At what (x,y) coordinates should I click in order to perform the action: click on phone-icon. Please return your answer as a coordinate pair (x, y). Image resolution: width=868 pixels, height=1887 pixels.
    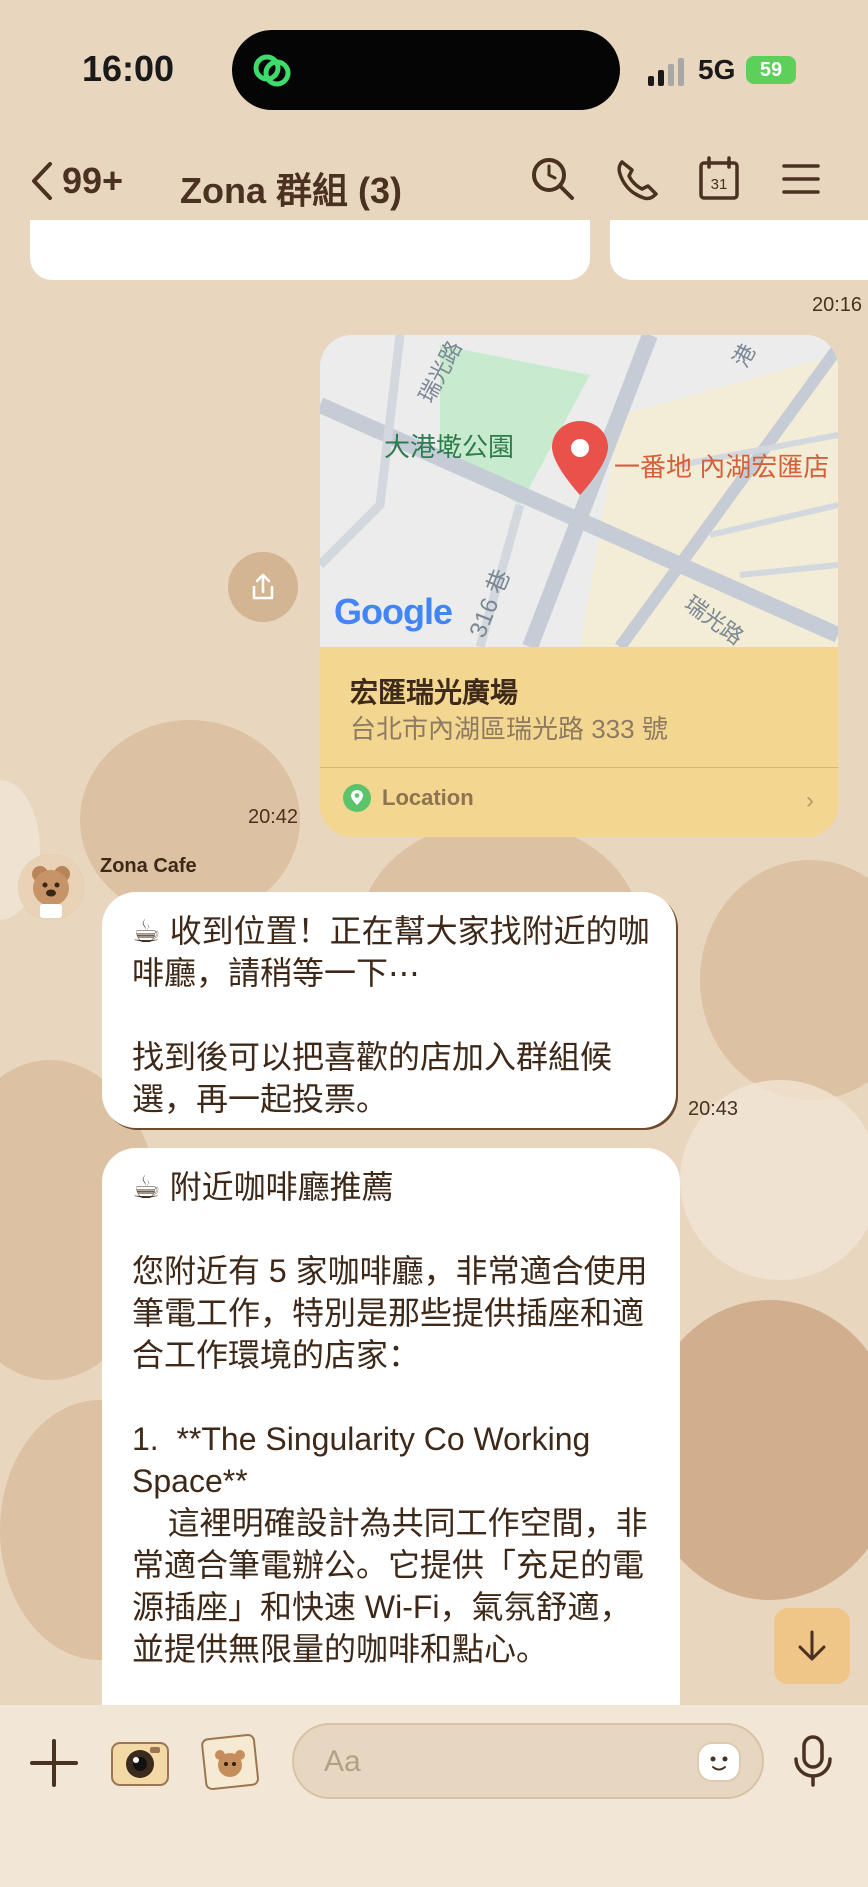
    Looking at the image, I should click on (637, 179).